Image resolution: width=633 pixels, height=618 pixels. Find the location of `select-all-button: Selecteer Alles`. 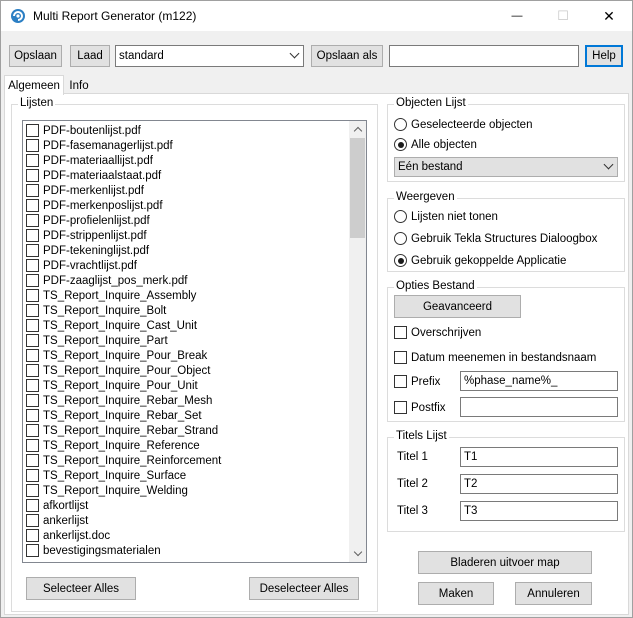

select-all-button: Selecteer Alles is located at coordinates (81, 588).